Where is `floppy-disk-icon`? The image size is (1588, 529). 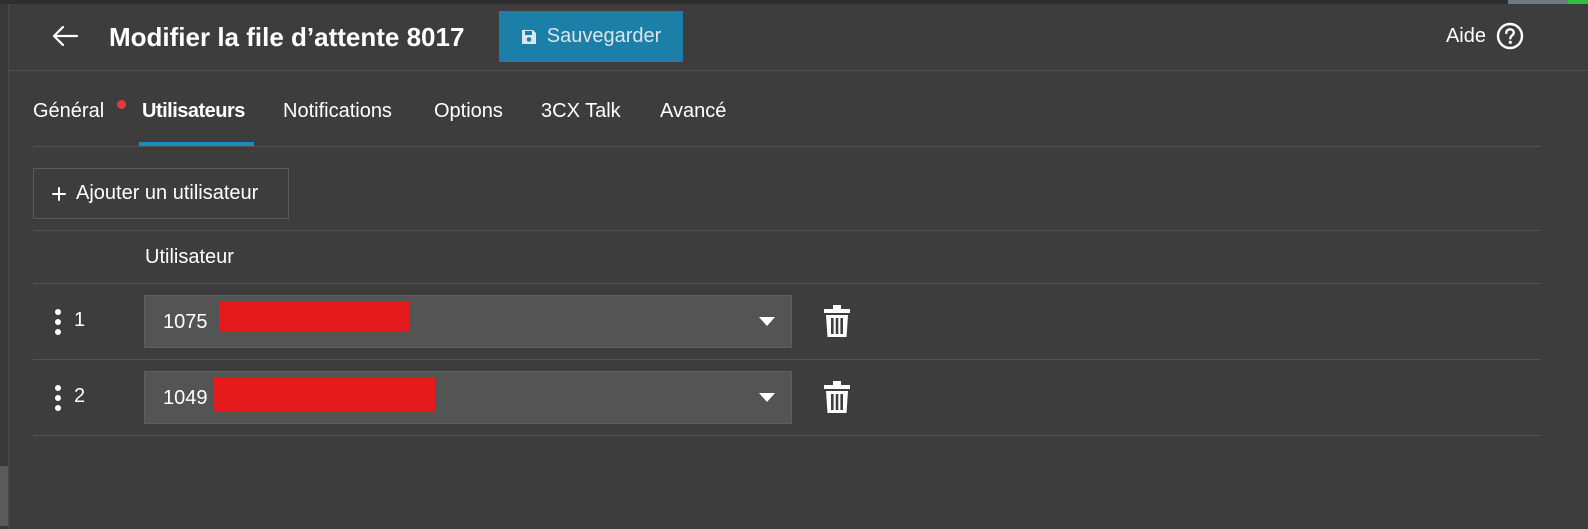
floppy-disk-icon is located at coordinates (528, 36).